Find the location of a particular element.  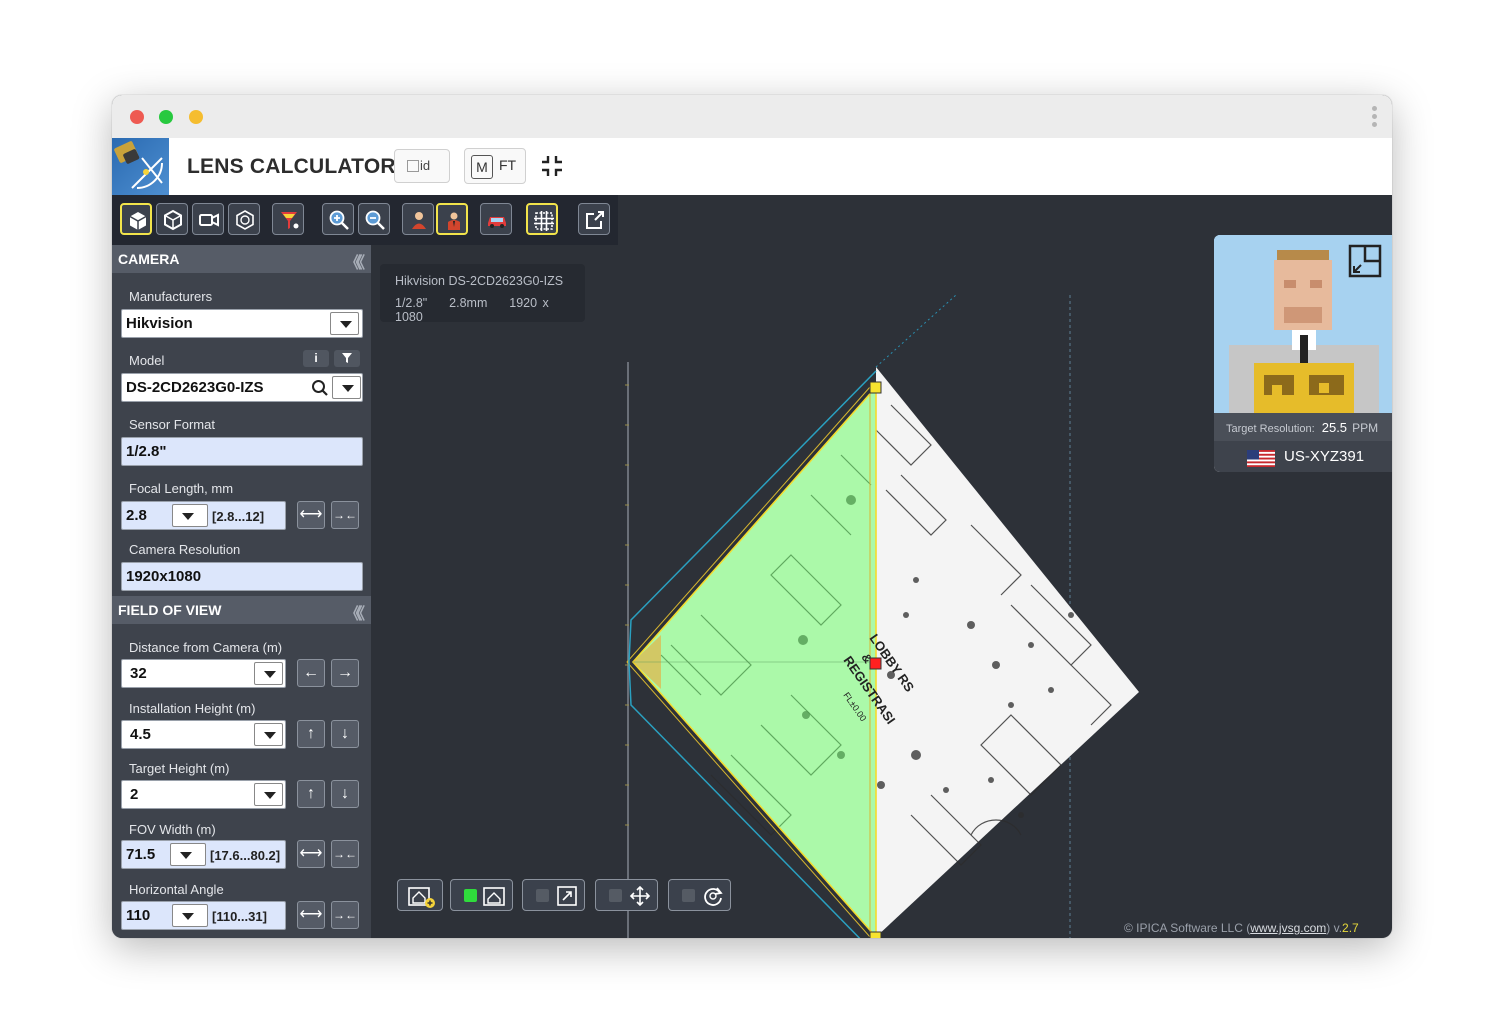

model-select: DS-2CD2623G0-IZS is located at coordinates (242, 387).